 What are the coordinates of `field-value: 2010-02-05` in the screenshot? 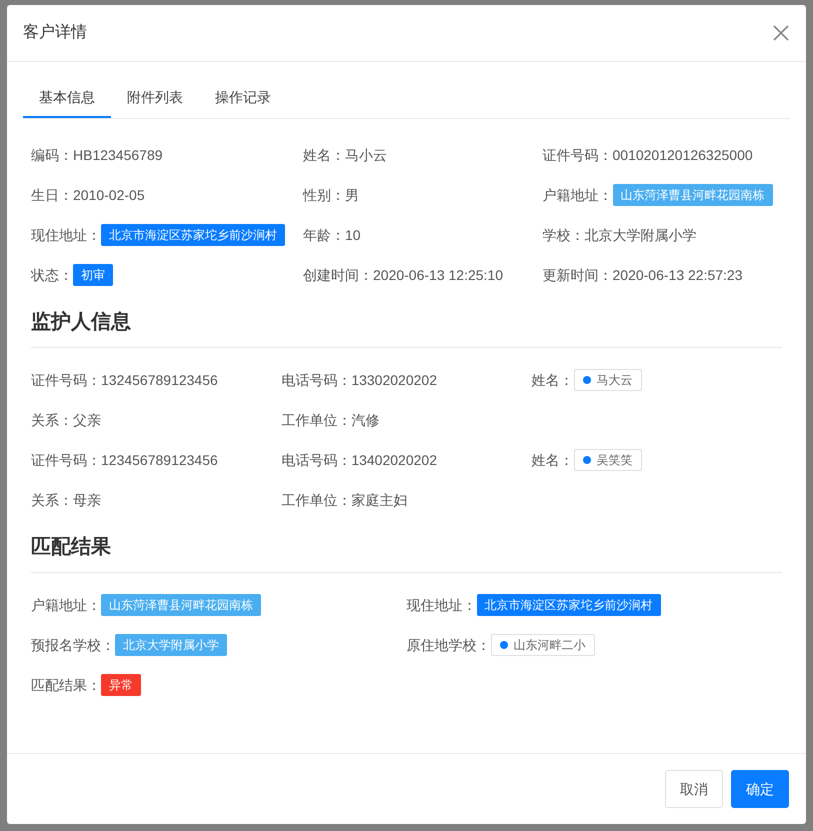 It's located at (109, 195).